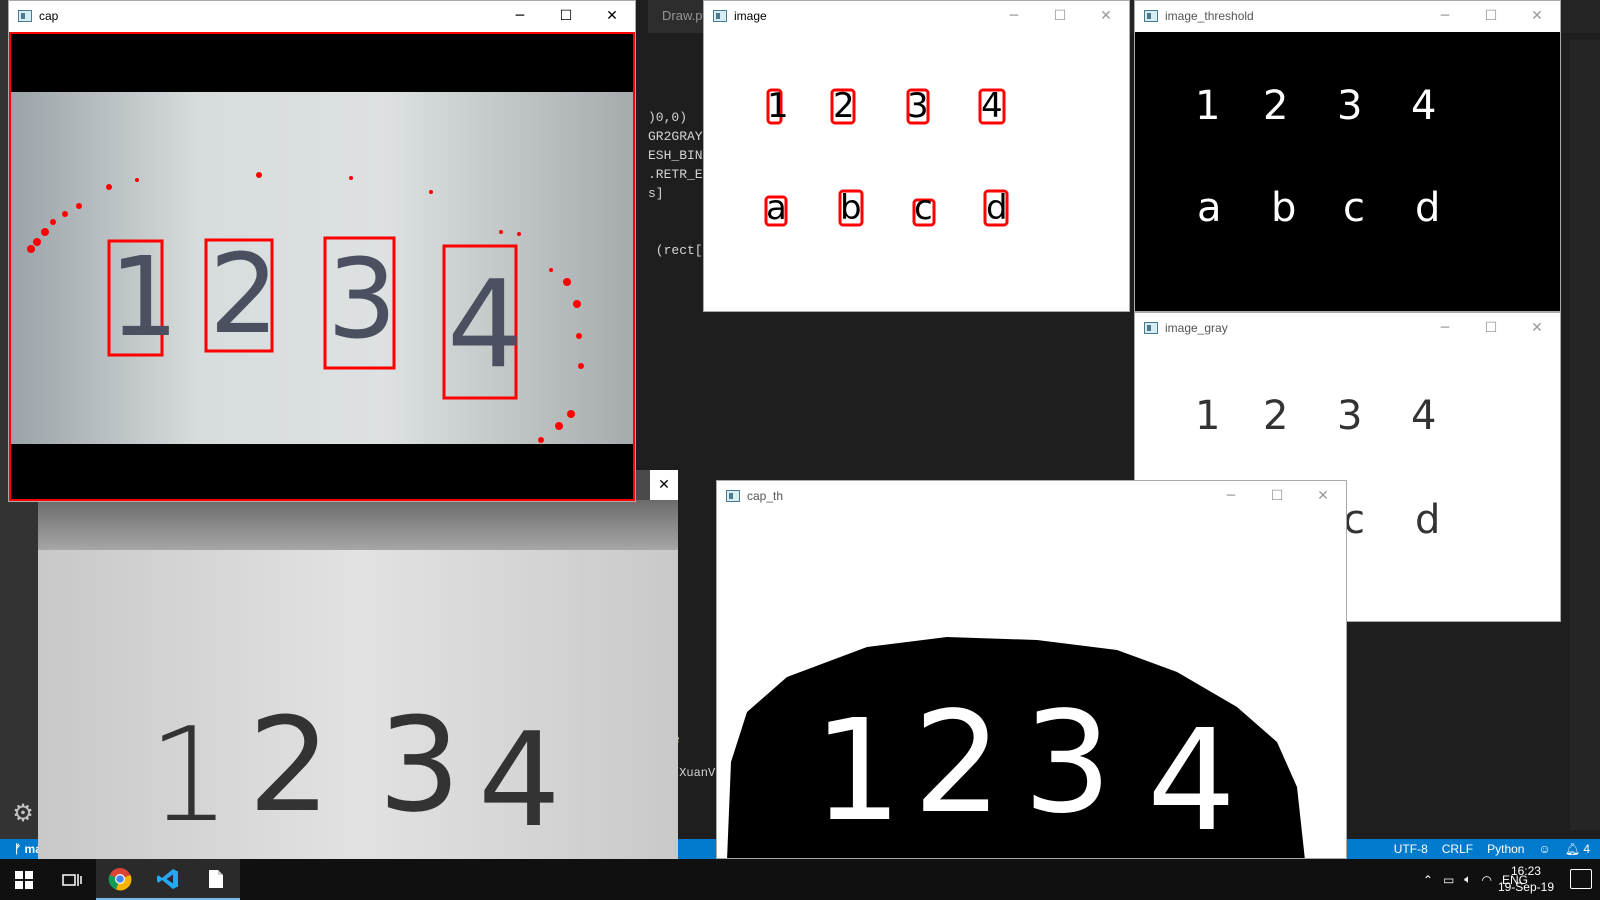  Describe the element at coordinates (1350, 106) in the screenshot. I see `threshold-char: 3` at that location.